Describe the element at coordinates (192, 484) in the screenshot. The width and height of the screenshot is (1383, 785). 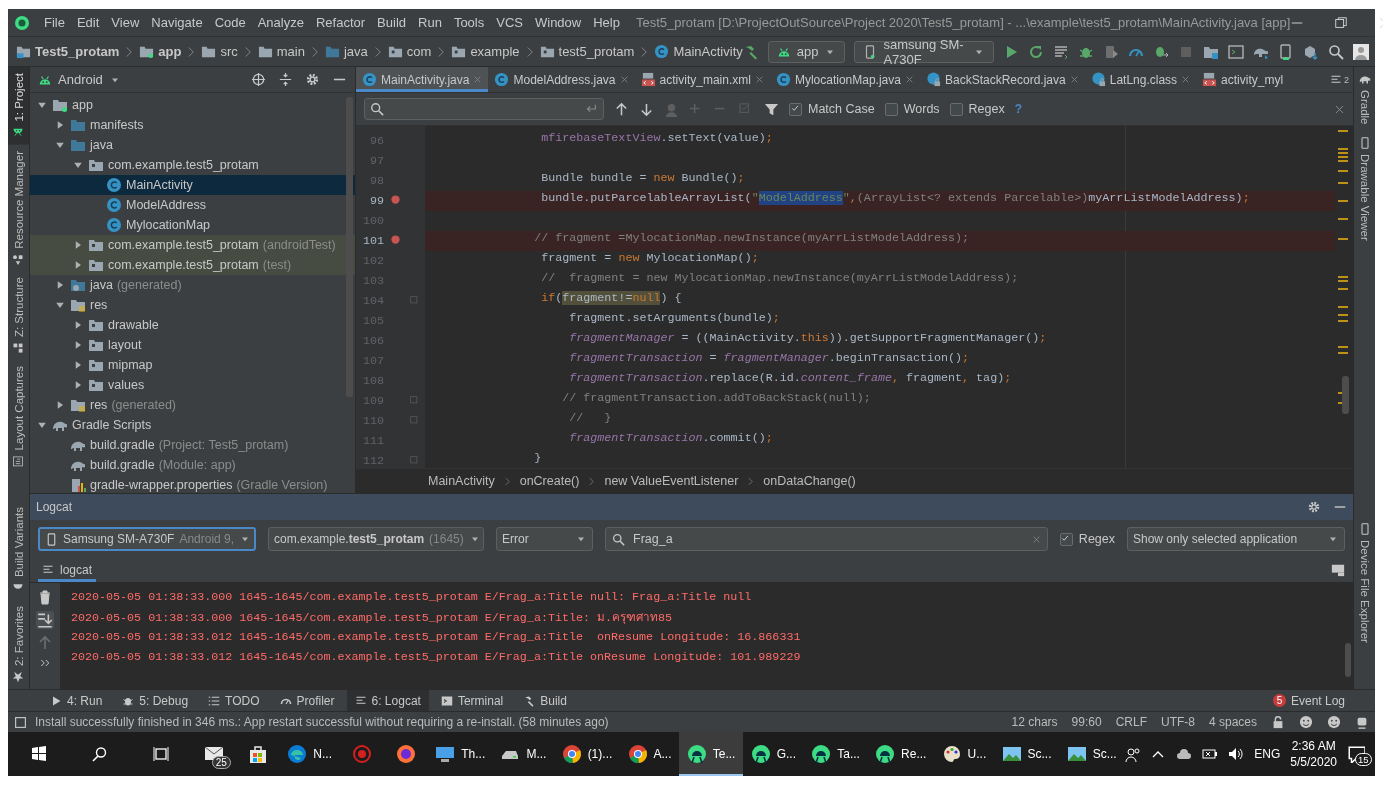
I see `tree-item: gradle-wrapper.properties (Gradle Version)` at that location.